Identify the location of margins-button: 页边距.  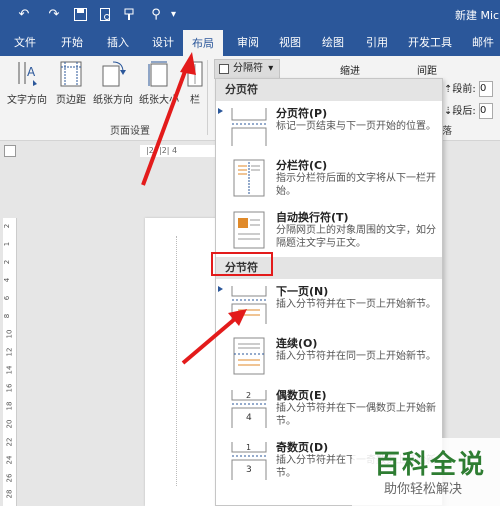
(71, 88).